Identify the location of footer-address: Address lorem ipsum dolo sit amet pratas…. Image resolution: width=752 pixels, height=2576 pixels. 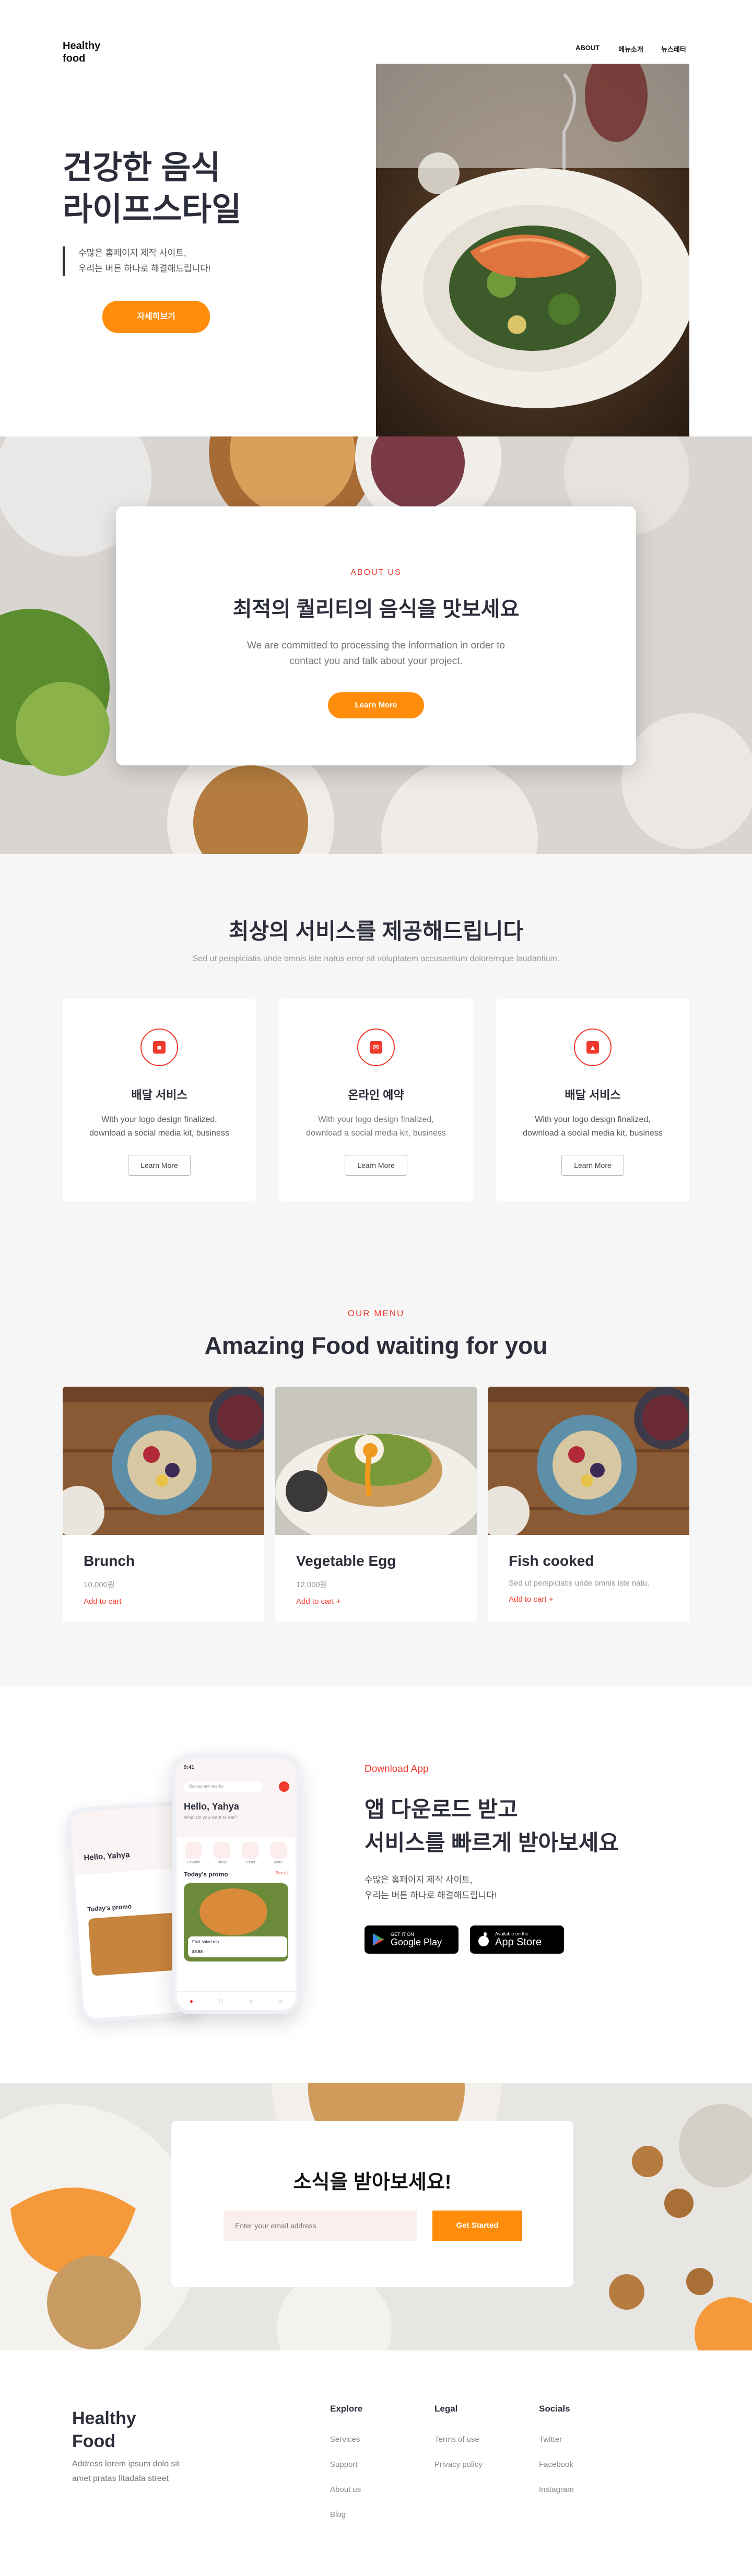
(140, 2471).